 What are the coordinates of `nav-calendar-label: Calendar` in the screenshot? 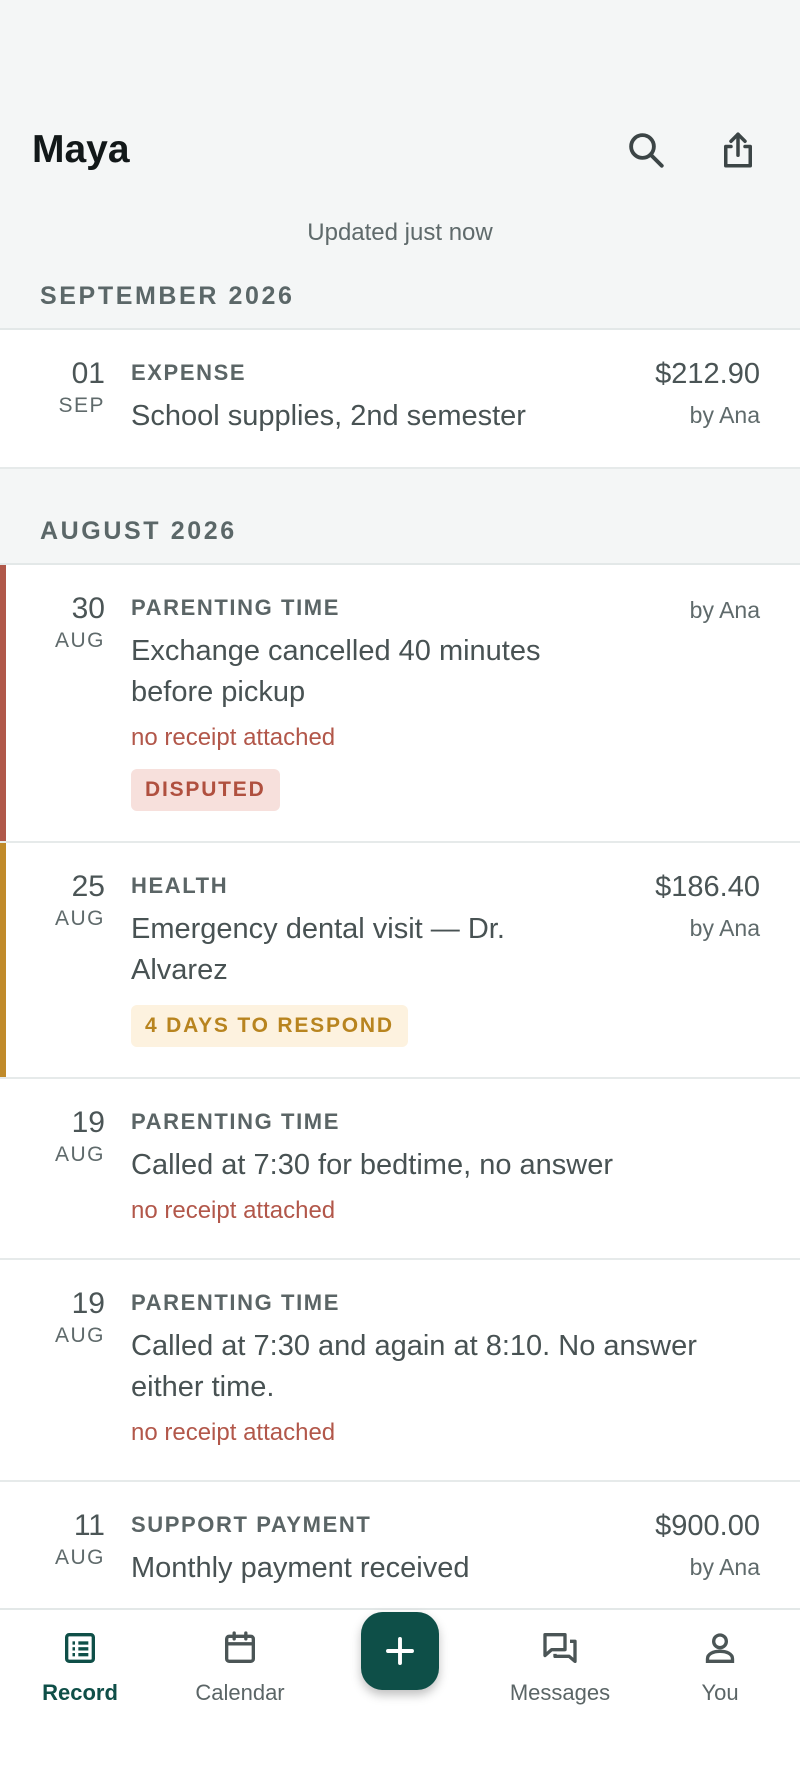 It's located at (240, 1692).